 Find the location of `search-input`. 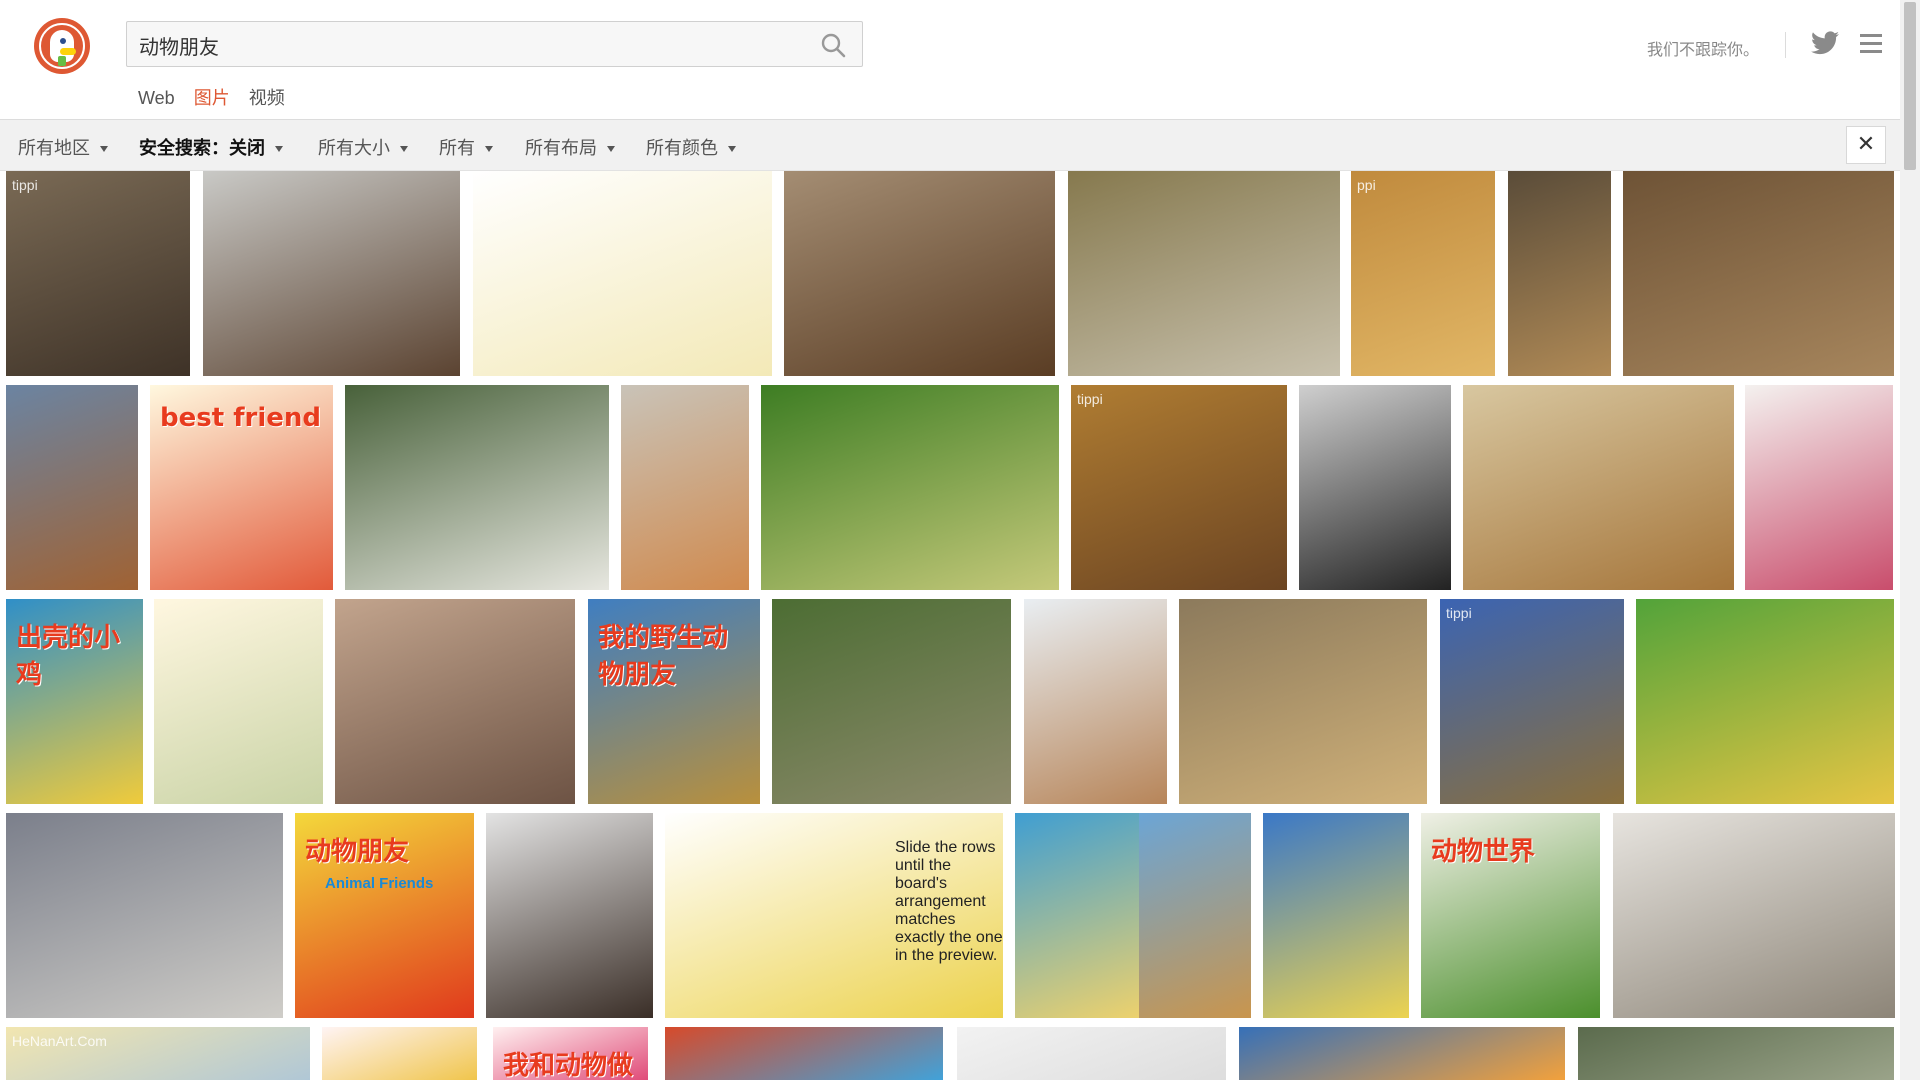

search-input is located at coordinates (459, 45).